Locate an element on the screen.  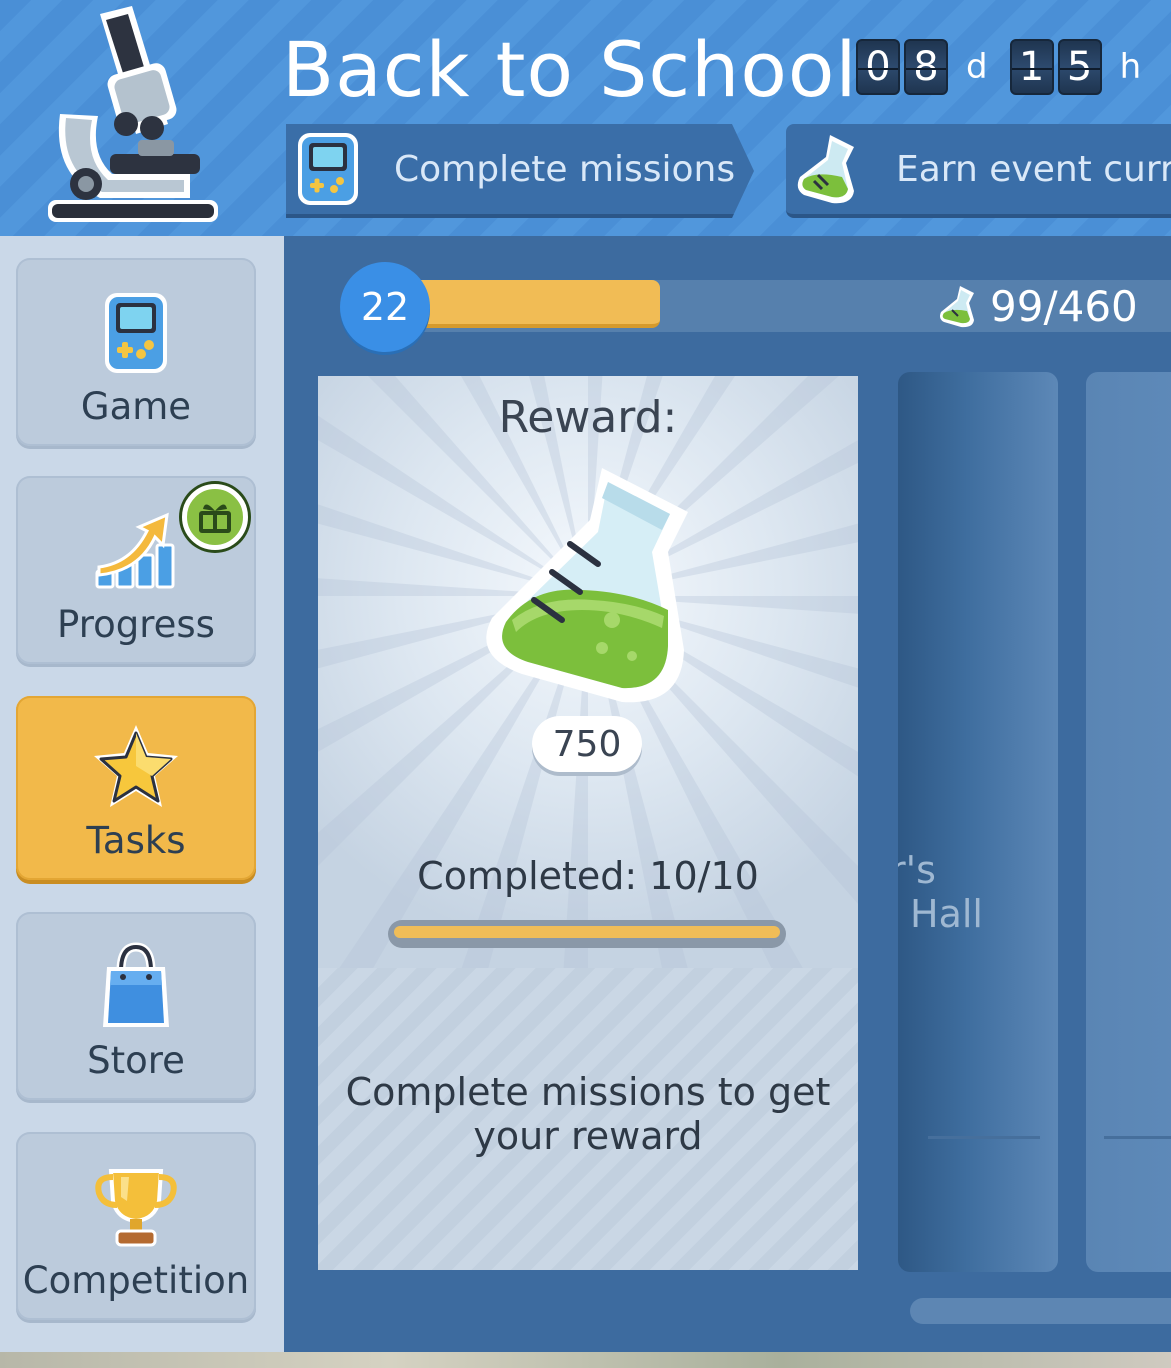
sidebar-item-label: Progress is located at coordinates (136, 624).